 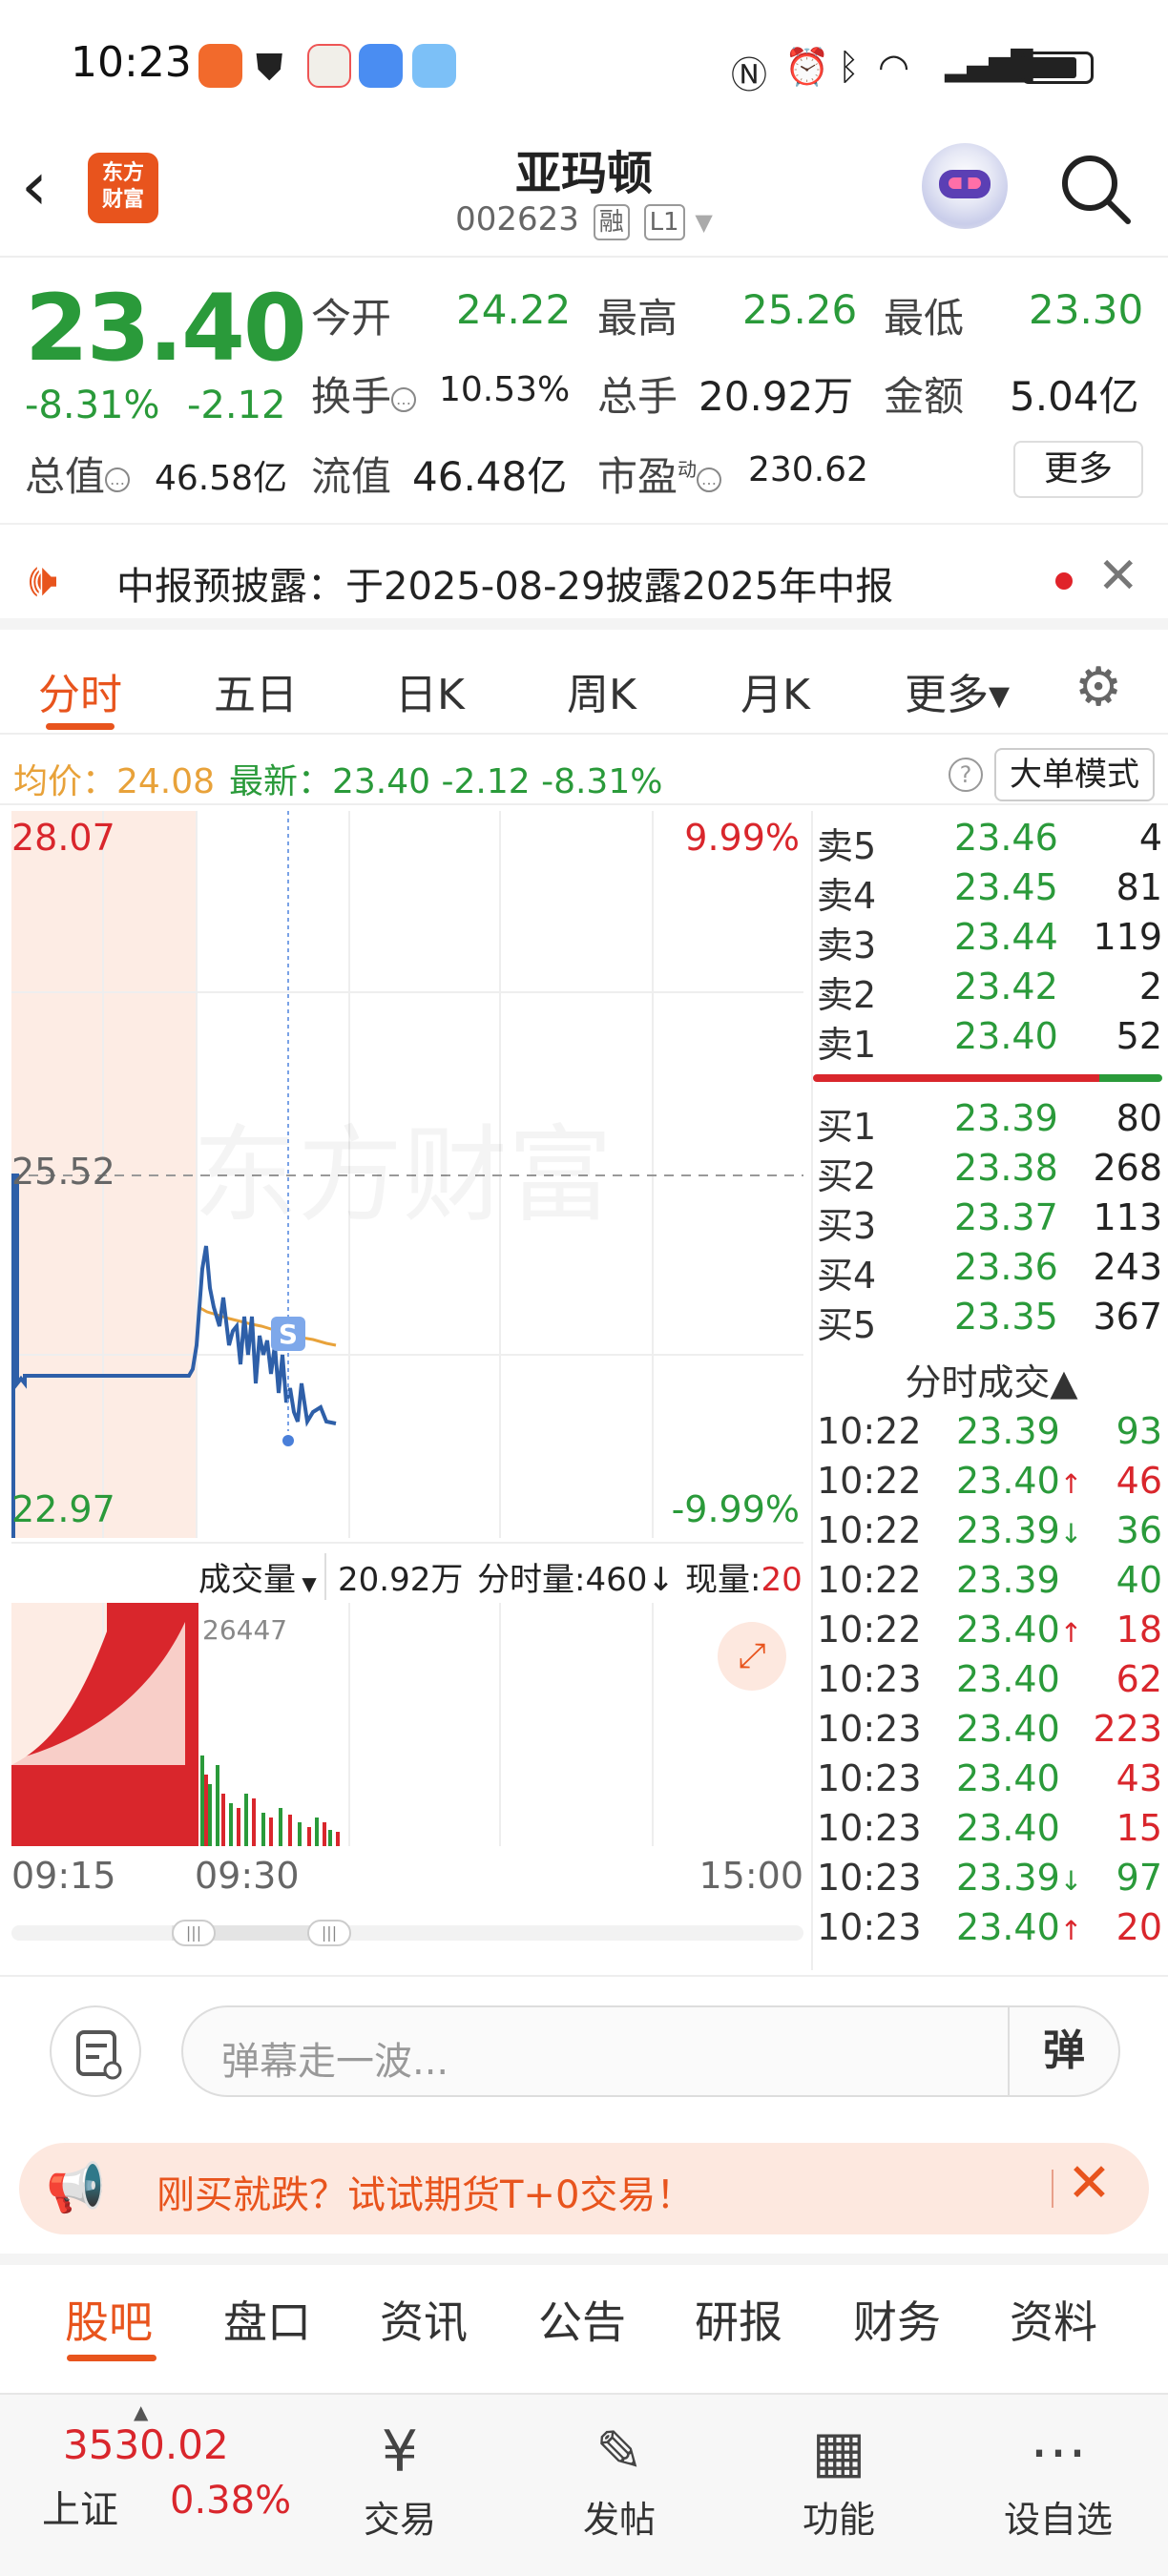 What do you see at coordinates (839, 2452) in the screenshot?
I see `grid-icon: ▦` at bounding box center [839, 2452].